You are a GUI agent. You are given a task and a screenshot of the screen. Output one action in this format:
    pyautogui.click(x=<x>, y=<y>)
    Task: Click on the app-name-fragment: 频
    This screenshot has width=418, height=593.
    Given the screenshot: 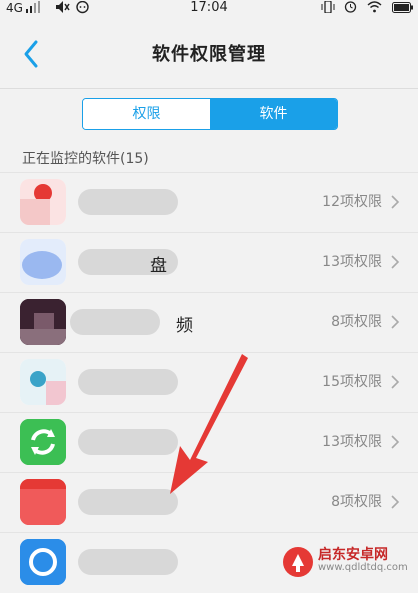 What is the action you would take?
    pyautogui.click(x=184, y=326)
    